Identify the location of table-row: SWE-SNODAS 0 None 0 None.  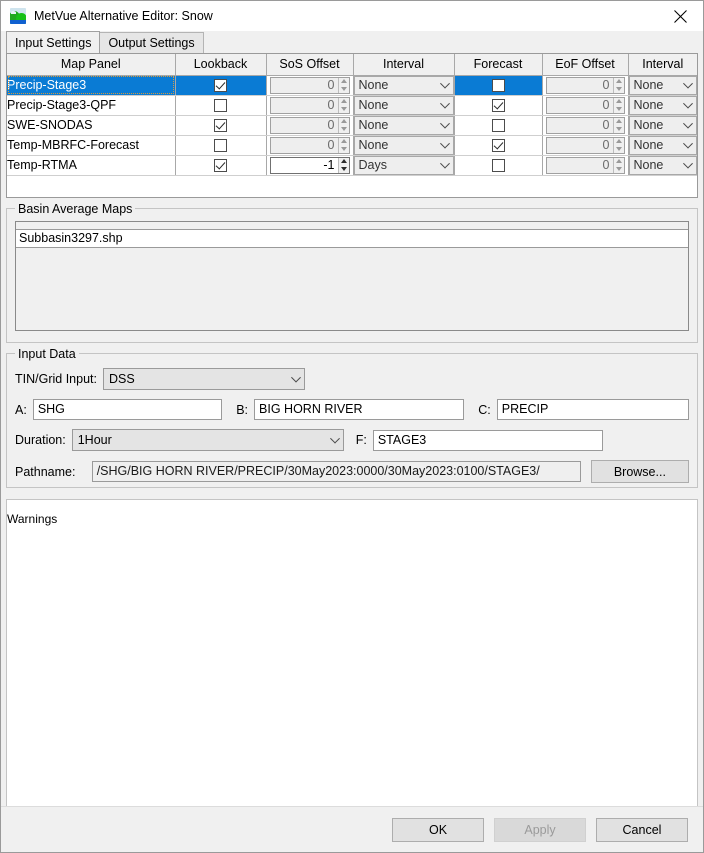
(352, 125).